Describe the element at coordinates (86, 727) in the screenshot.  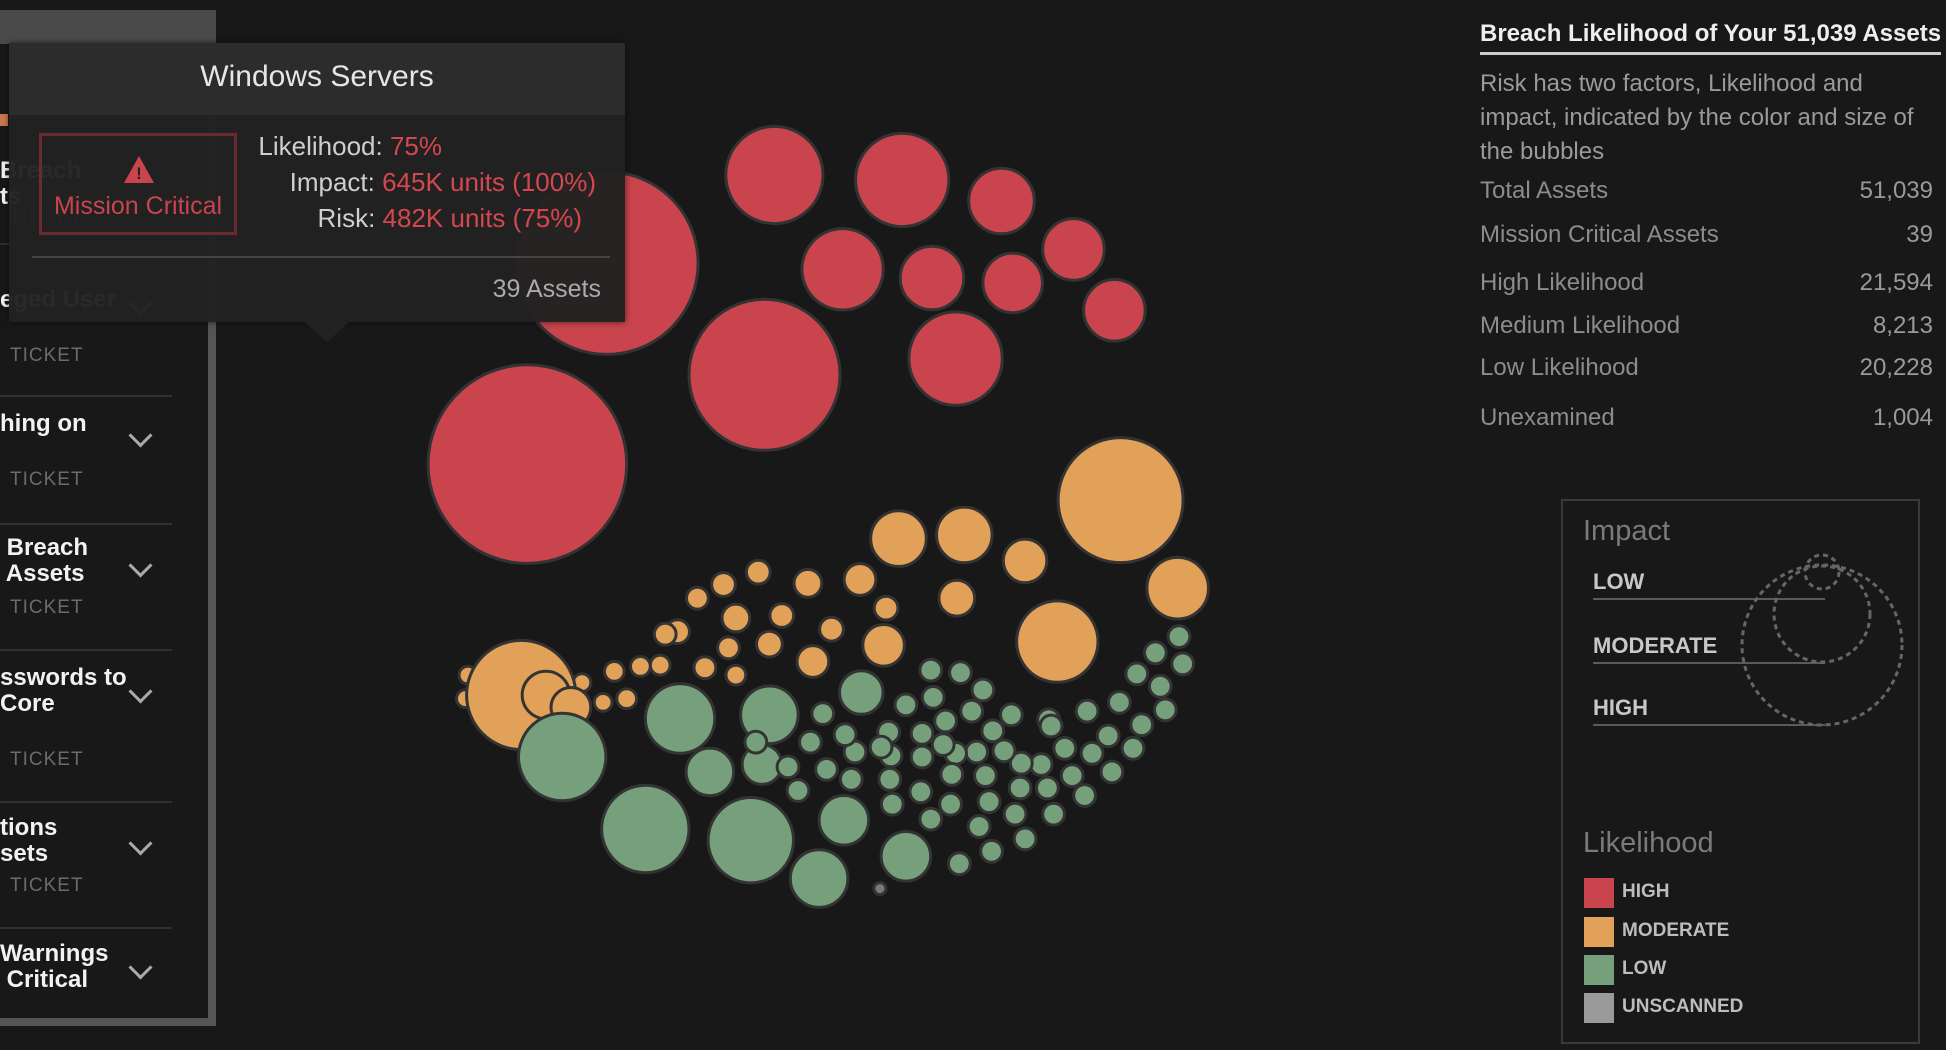
I see `sidebar-item: sswords to Core TICKET` at that location.